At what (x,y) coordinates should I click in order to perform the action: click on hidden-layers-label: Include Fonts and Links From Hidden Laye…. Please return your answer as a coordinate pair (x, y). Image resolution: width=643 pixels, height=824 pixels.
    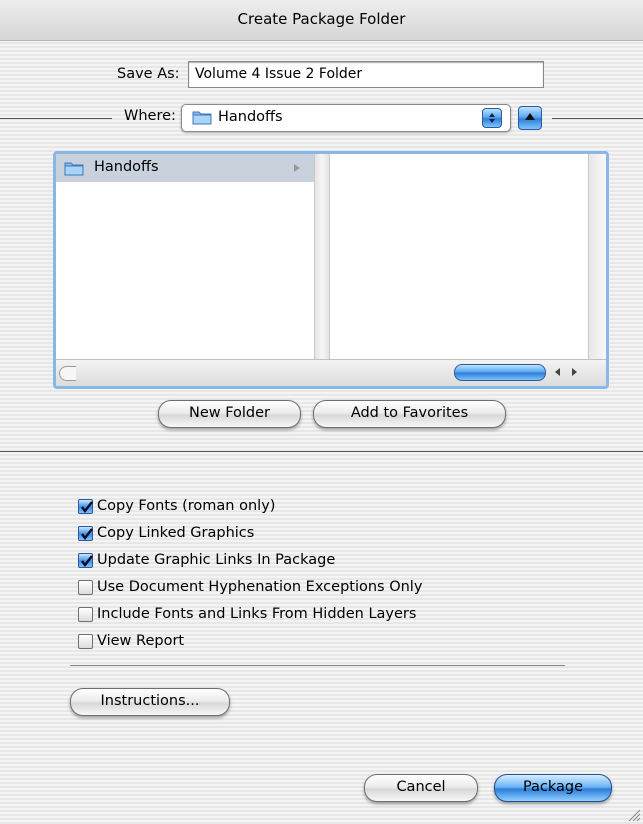
    Looking at the image, I should click on (257, 614).